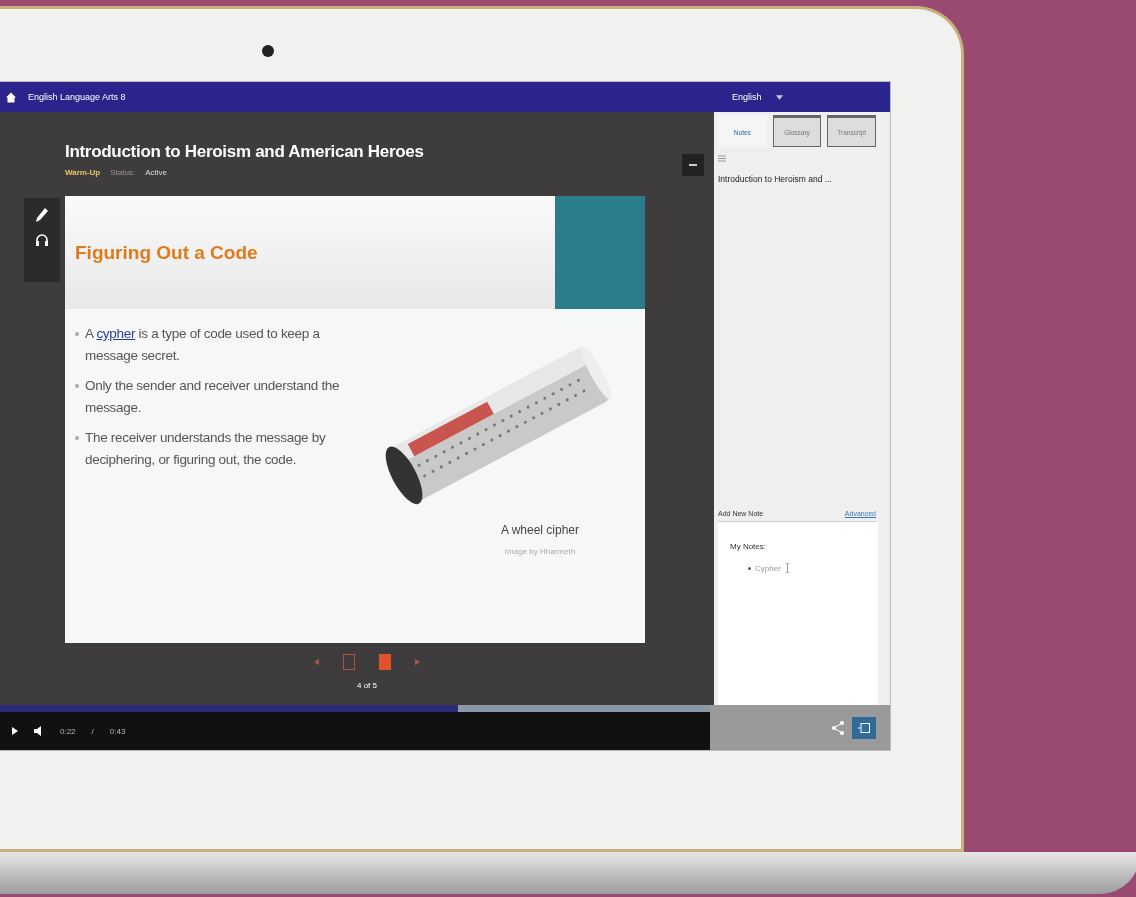  What do you see at coordinates (68, 731) in the screenshot?
I see `current-time: 0:22` at bounding box center [68, 731].